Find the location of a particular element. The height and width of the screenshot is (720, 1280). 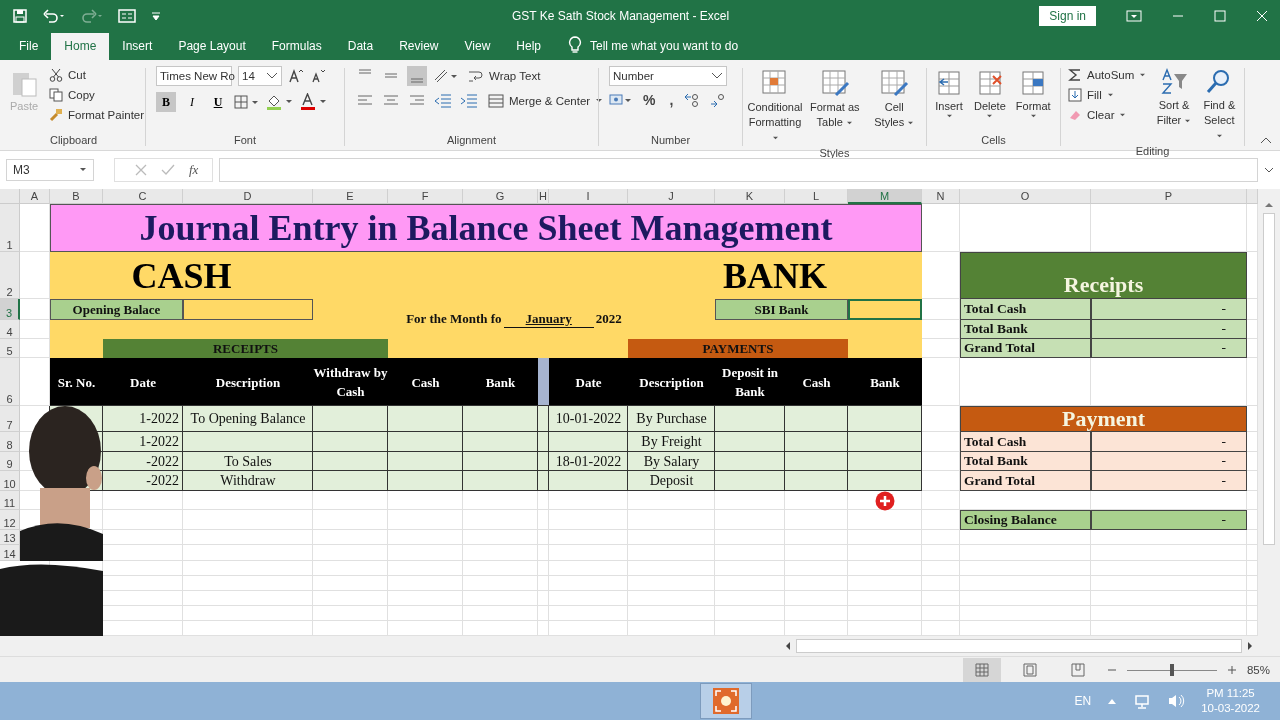

cells-button: Format is located at coordinates (1033, 93).